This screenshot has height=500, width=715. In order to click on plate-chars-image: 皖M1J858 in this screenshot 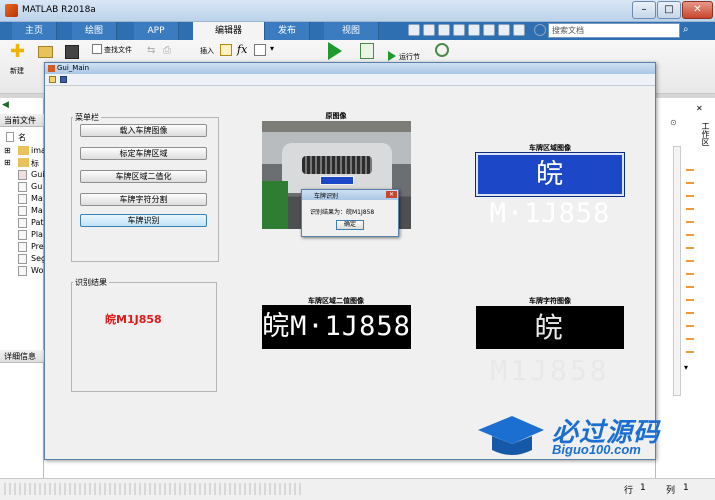, I will do `click(550, 346)`.